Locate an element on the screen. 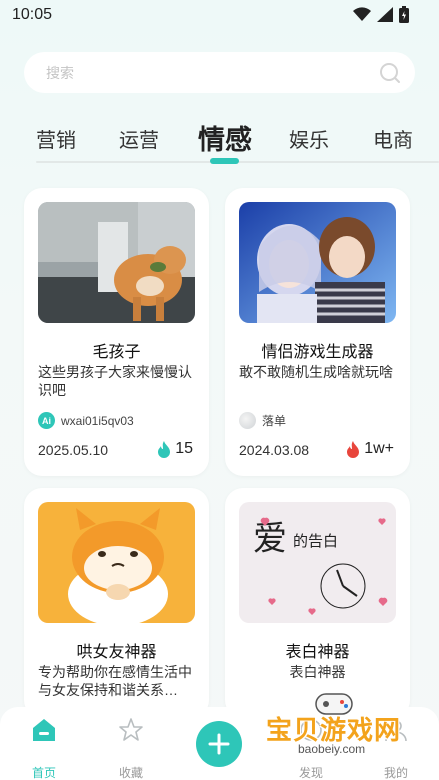 The width and height of the screenshot is (439, 780). home-icon is located at coordinates (44, 730).